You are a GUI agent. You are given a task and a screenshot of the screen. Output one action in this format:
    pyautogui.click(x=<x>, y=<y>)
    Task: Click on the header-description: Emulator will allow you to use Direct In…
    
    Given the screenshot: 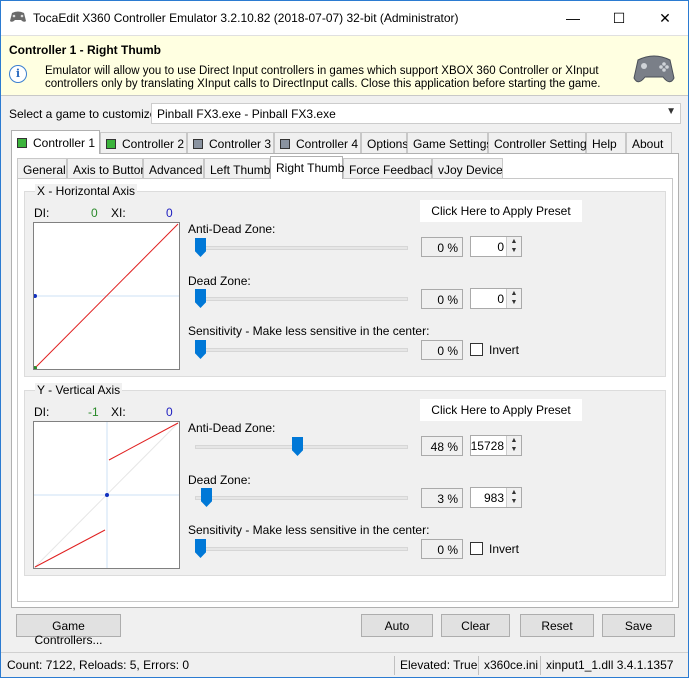 What is the action you would take?
    pyautogui.click(x=323, y=77)
    